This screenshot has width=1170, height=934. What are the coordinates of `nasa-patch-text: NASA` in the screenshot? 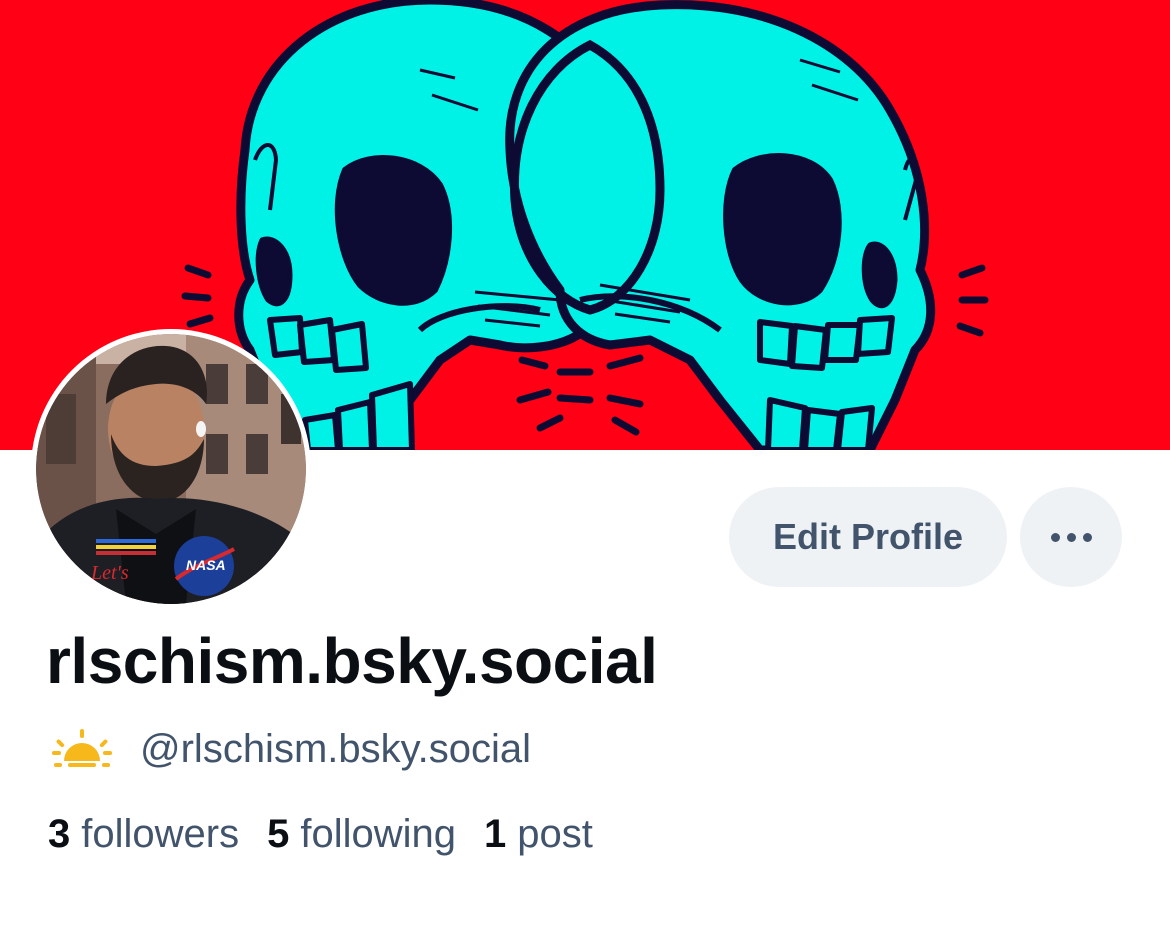 It's located at (206, 565).